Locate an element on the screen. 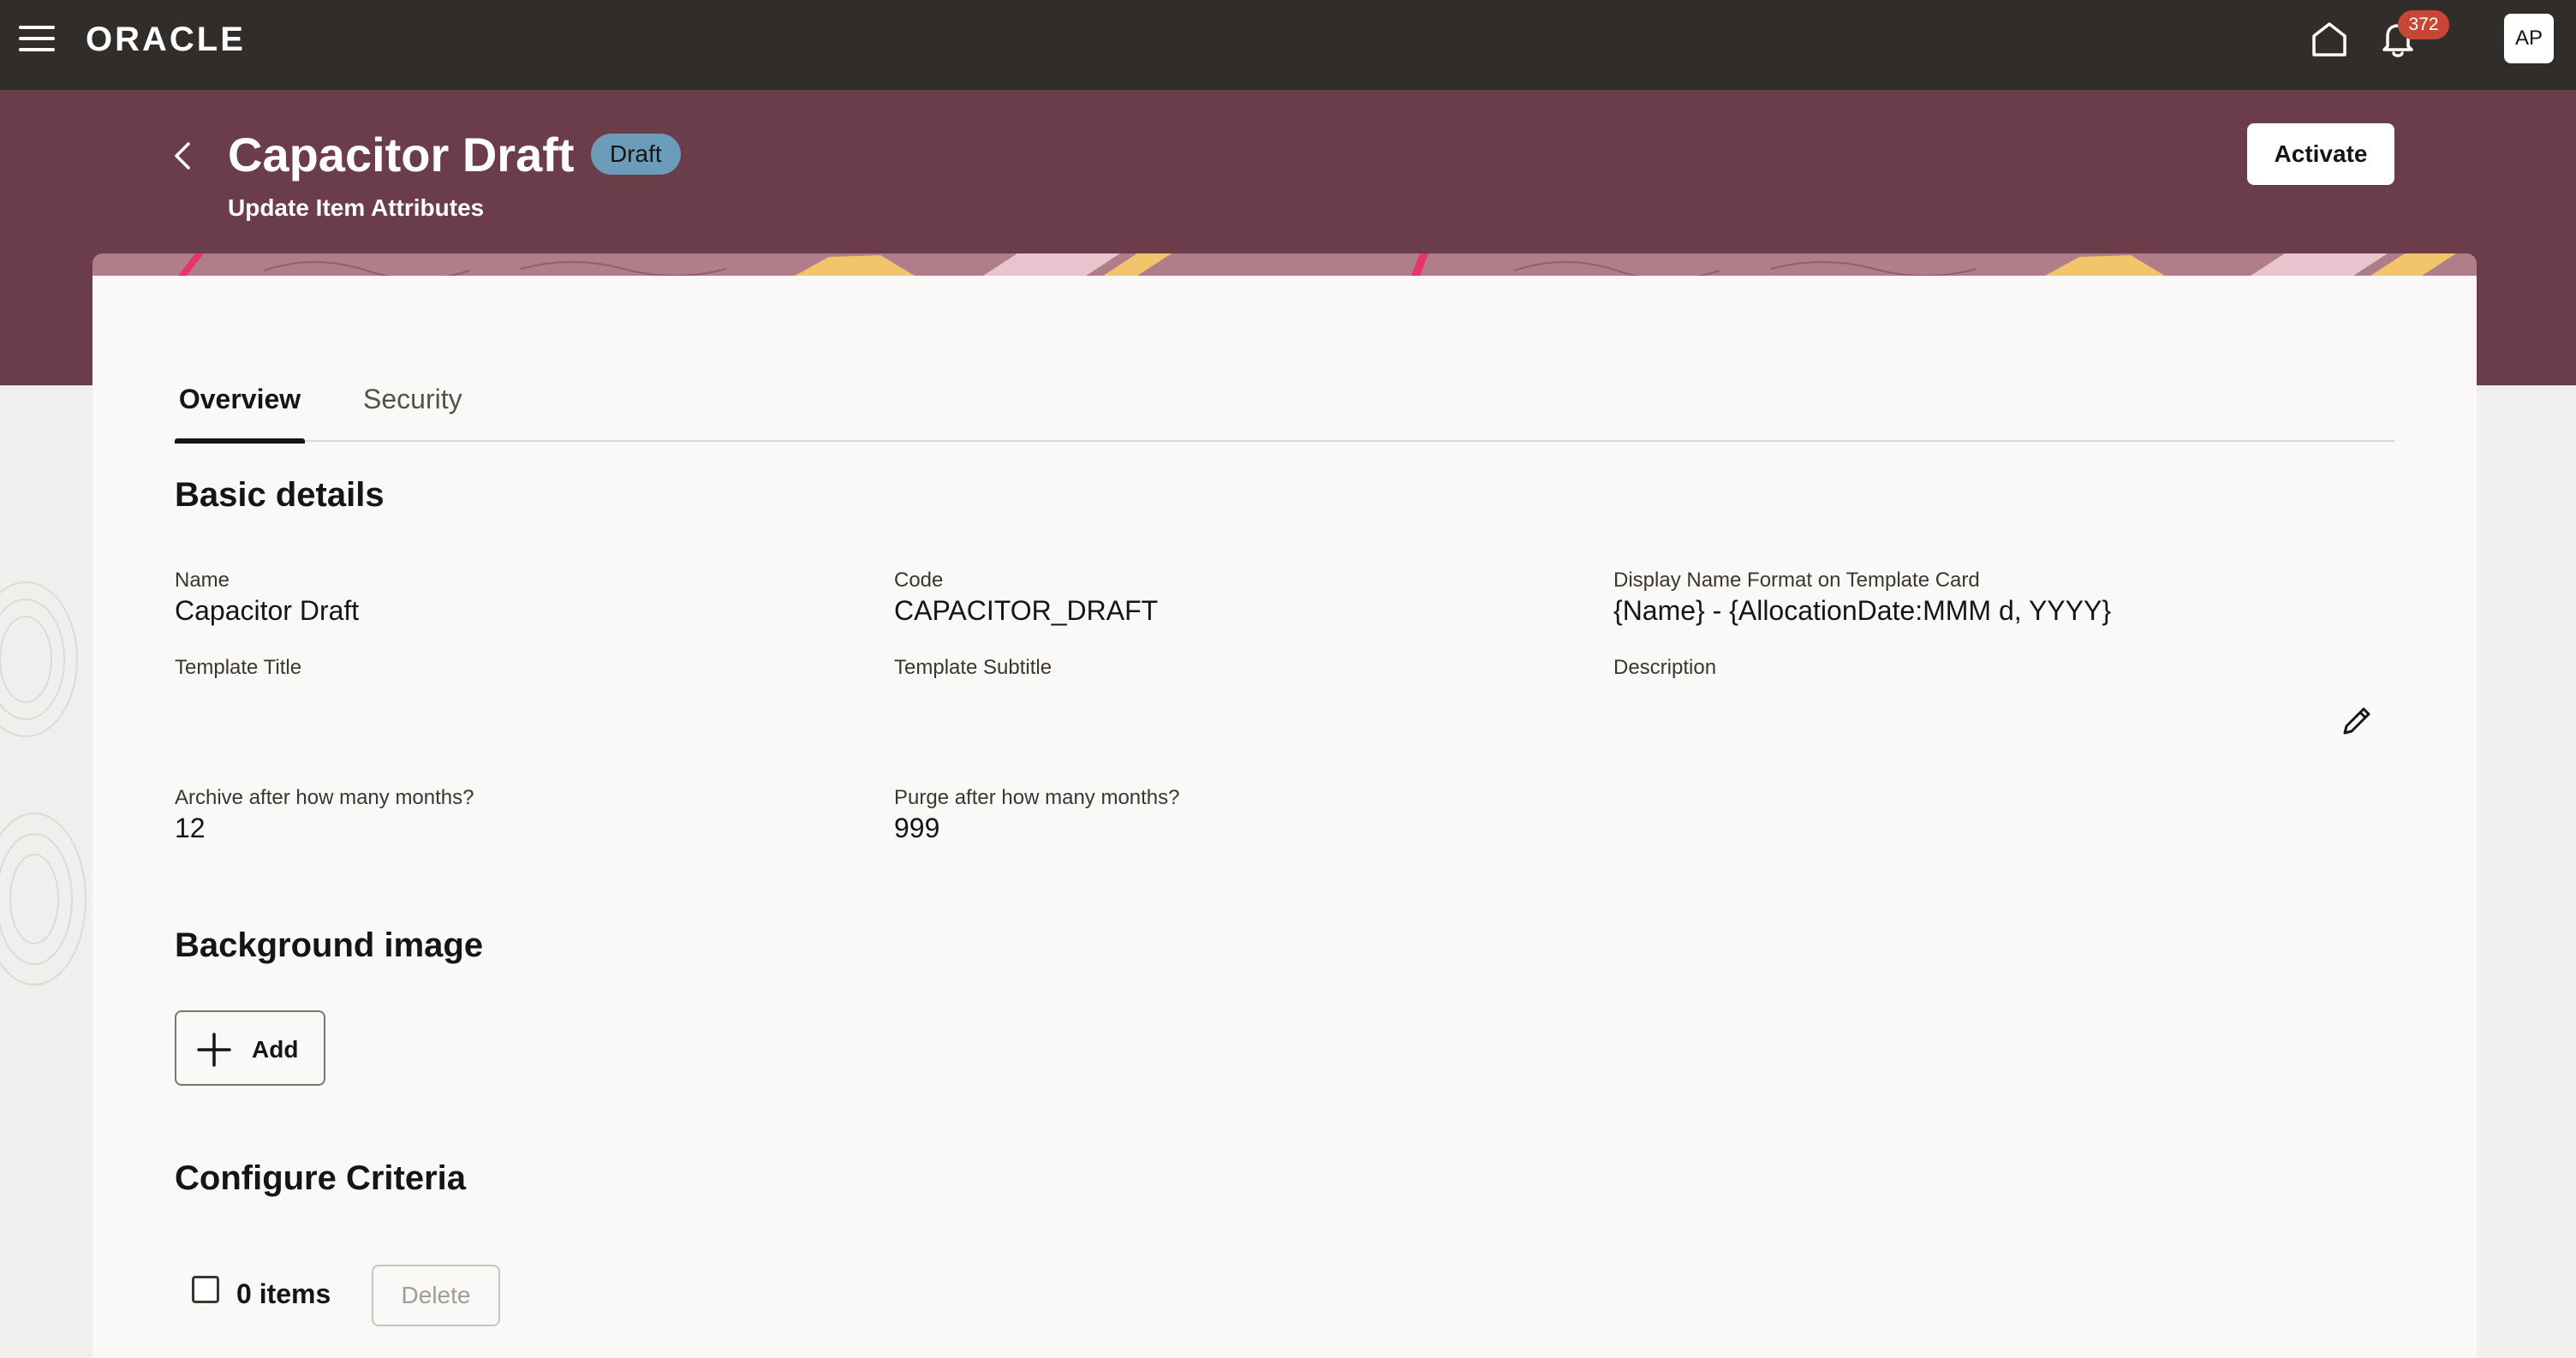 The height and width of the screenshot is (1358, 2576). archive-months-value: 12 is located at coordinates (191, 828).